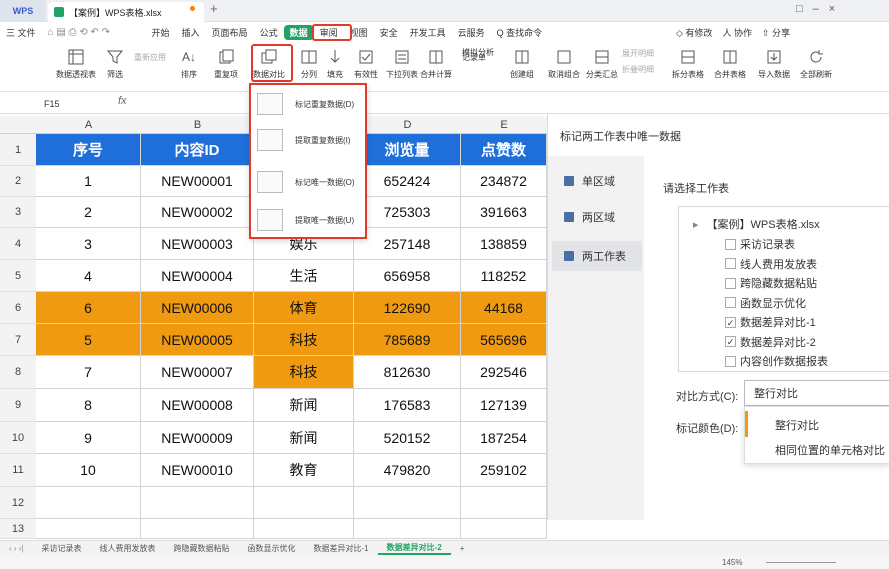 This screenshot has height=569, width=889. Describe the element at coordinates (18, 181) in the screenshot. I see `row-header: 2` at that location.